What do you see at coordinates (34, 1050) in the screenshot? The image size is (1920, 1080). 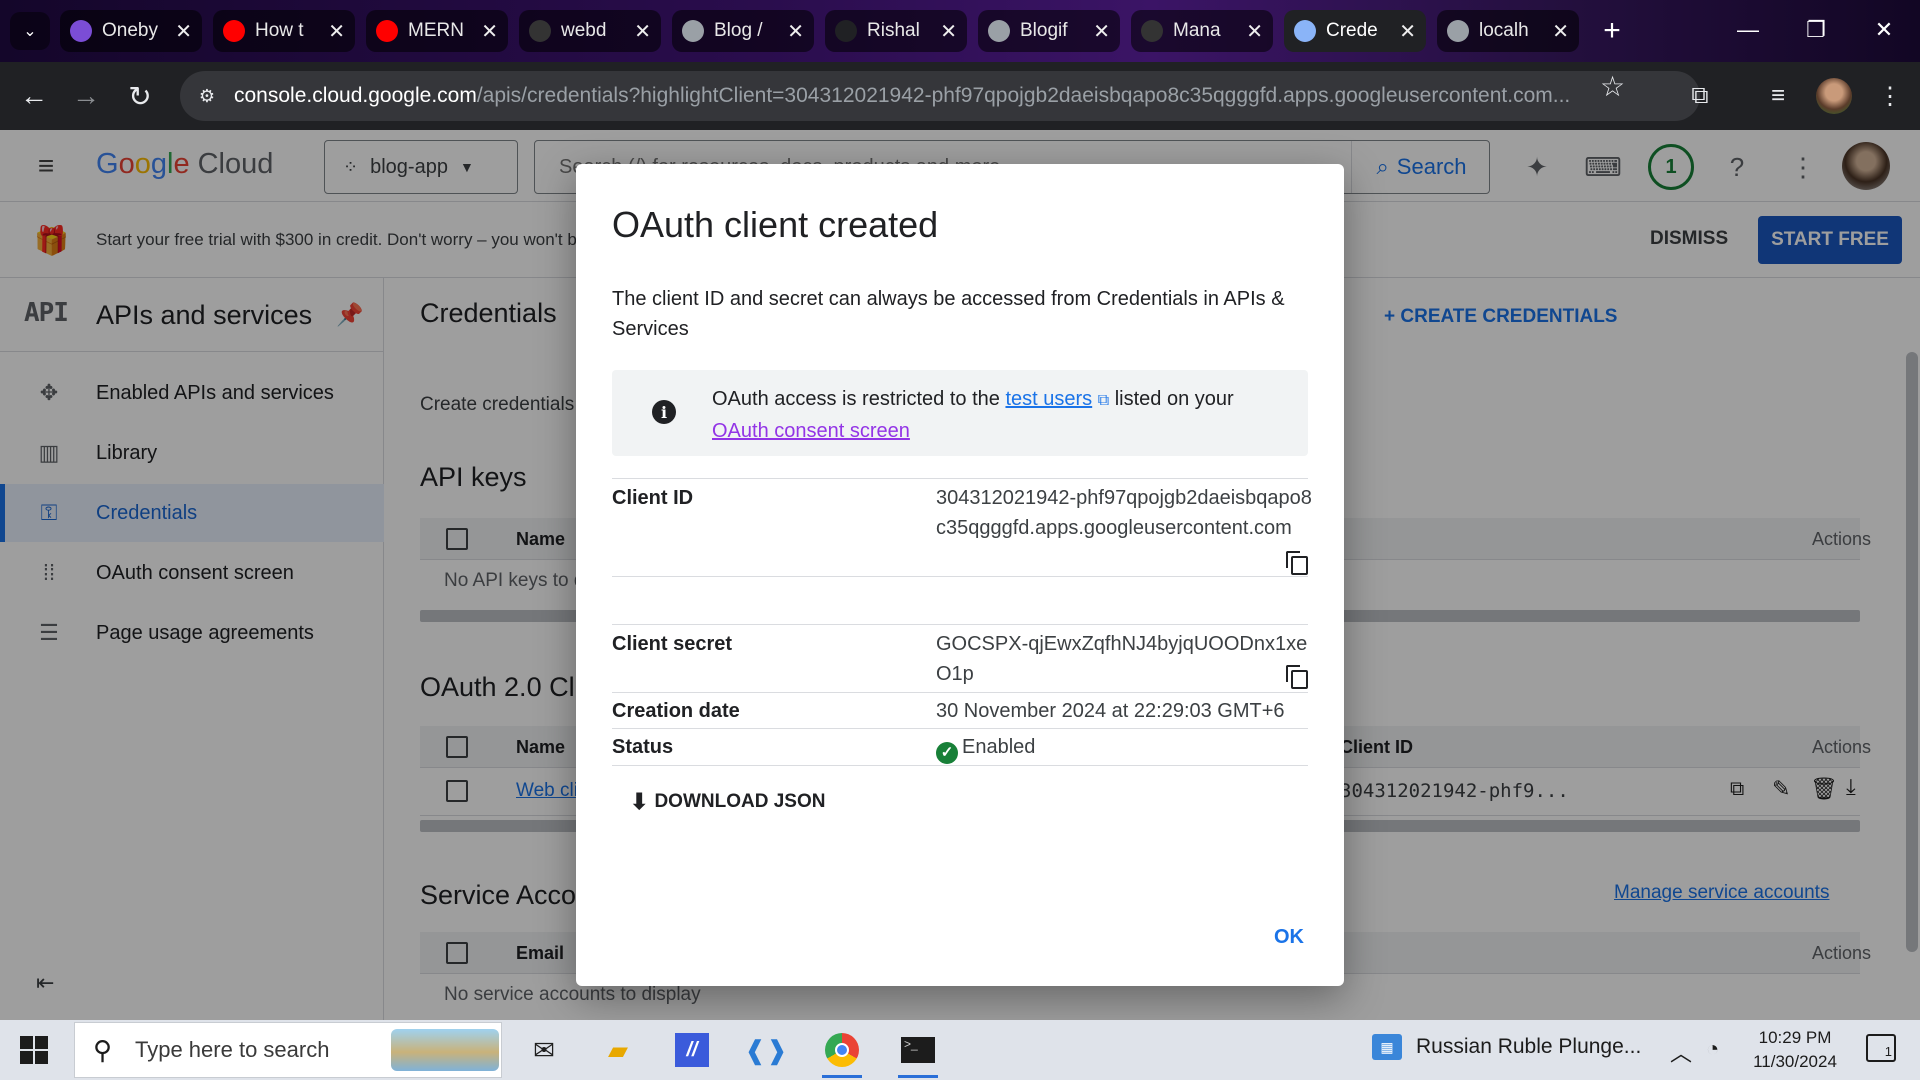 I see `windows-start-icon` at bounding box center [34, 1050].